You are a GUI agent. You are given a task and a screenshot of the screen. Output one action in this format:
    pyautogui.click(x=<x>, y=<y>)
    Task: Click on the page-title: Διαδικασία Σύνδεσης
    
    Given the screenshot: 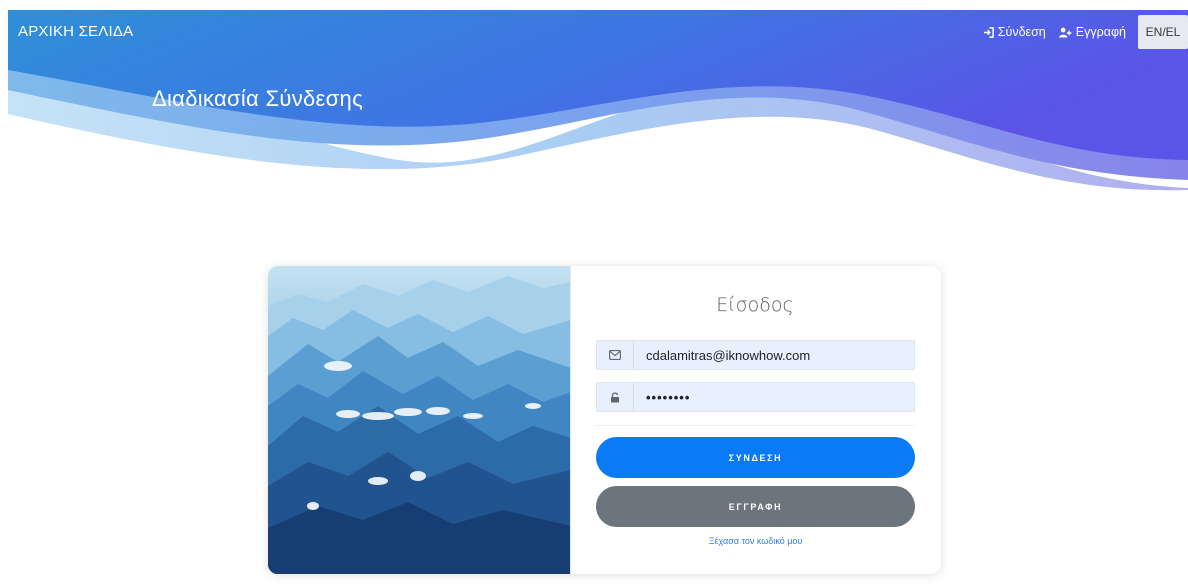 What is the action you would take?
    pyautogui.click(x=257, y=98)
    